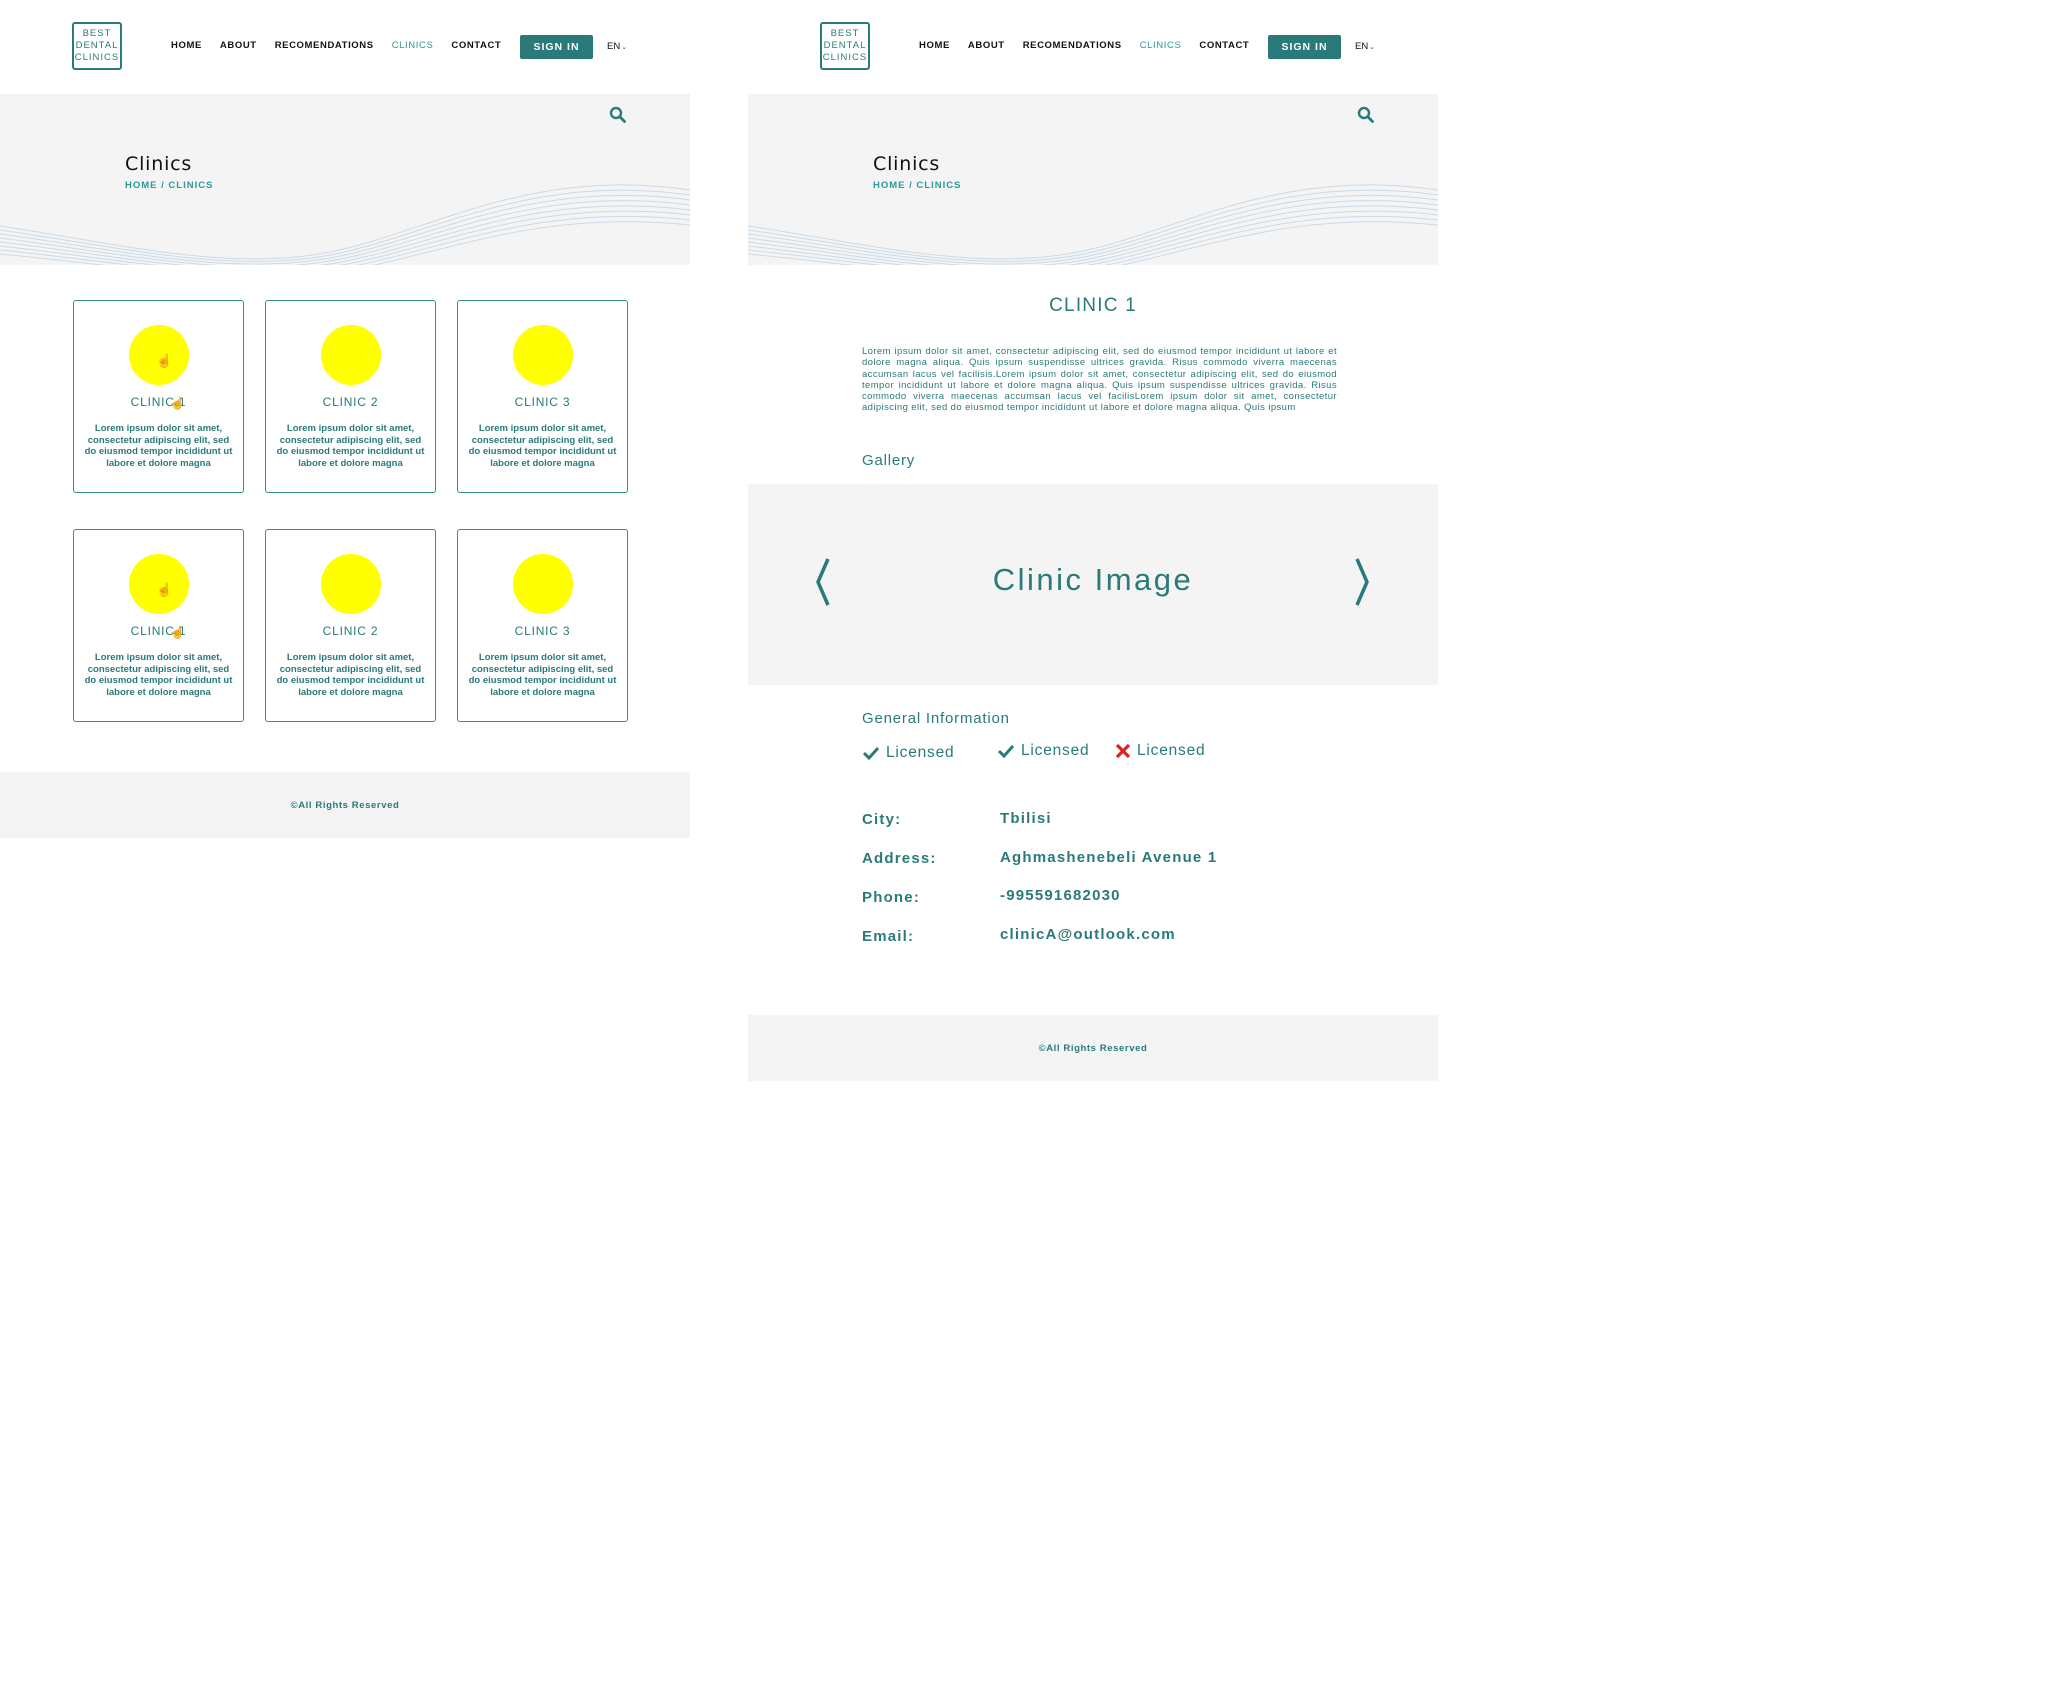  Describe the element at coordinates (899, 858) in the screenshot. I see `info-key-address: Address:` at that location.